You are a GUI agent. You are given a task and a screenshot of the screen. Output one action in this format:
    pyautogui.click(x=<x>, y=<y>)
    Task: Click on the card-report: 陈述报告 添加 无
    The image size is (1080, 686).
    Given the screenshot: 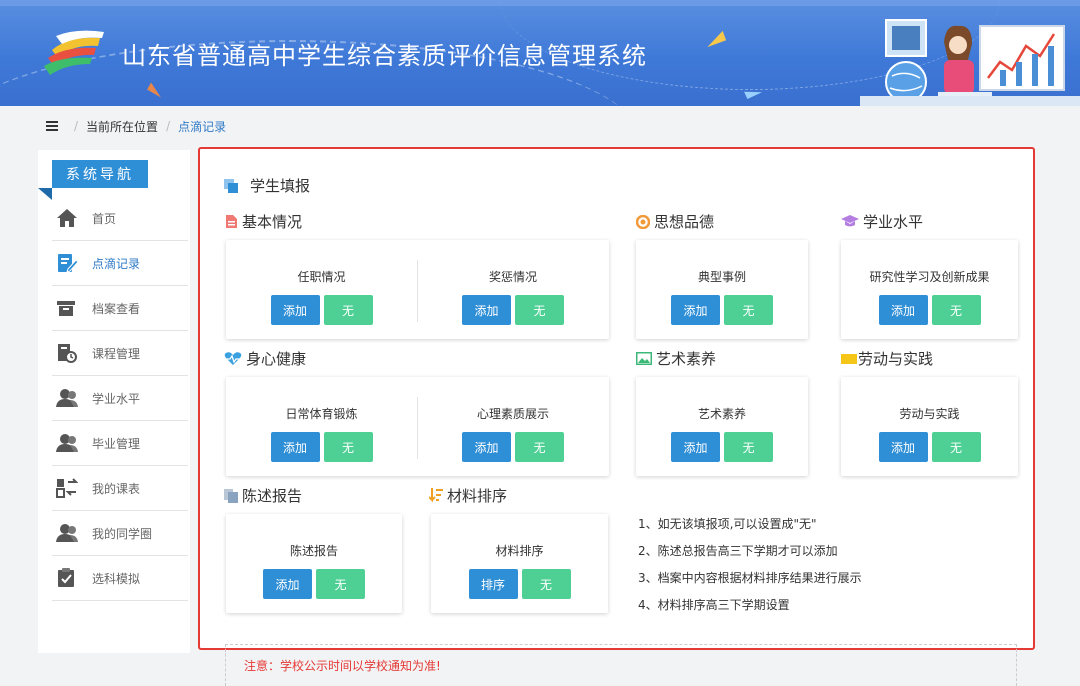 What is the action you would take?
    pyautogui.click(x=314, y=563)
    